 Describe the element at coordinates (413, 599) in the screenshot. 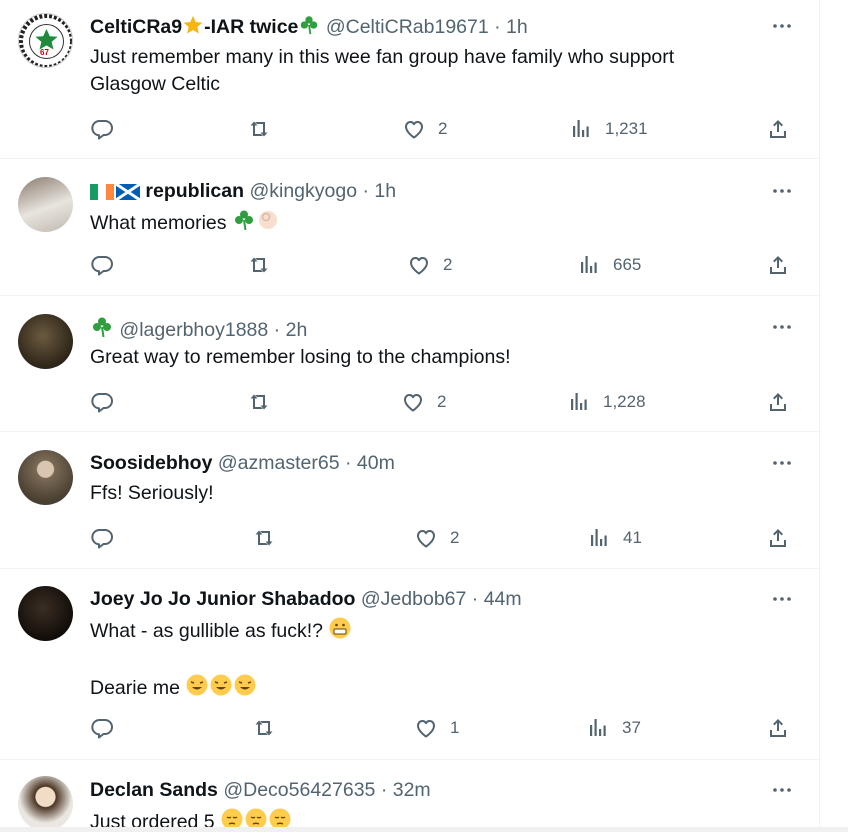

I see `handle: @Jedbob67` at that location.